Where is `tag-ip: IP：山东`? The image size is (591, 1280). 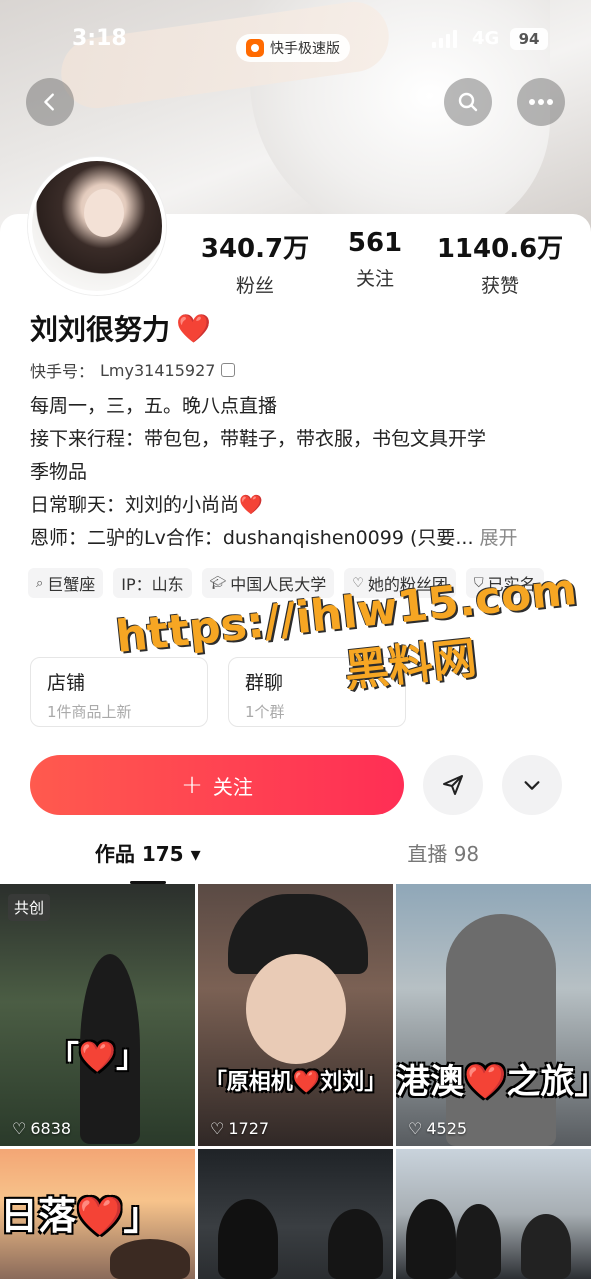
tag-ip: IP：山东 is located at coordinates (152, 583).